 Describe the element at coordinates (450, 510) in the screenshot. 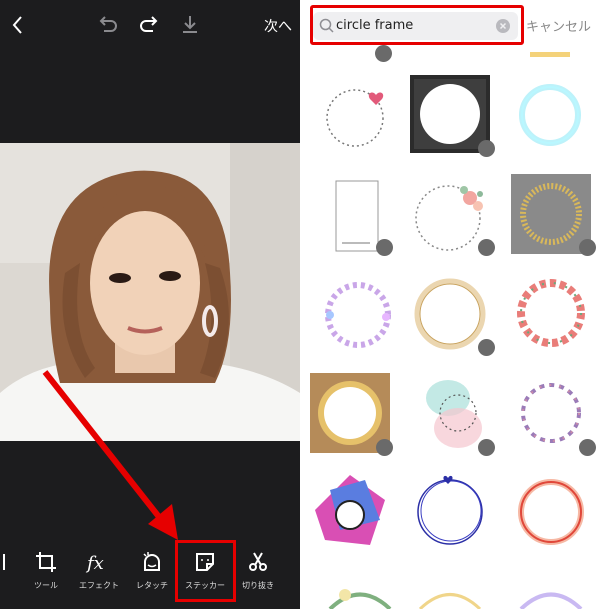

I see `sticker-blue-scribble-circle` at that location.